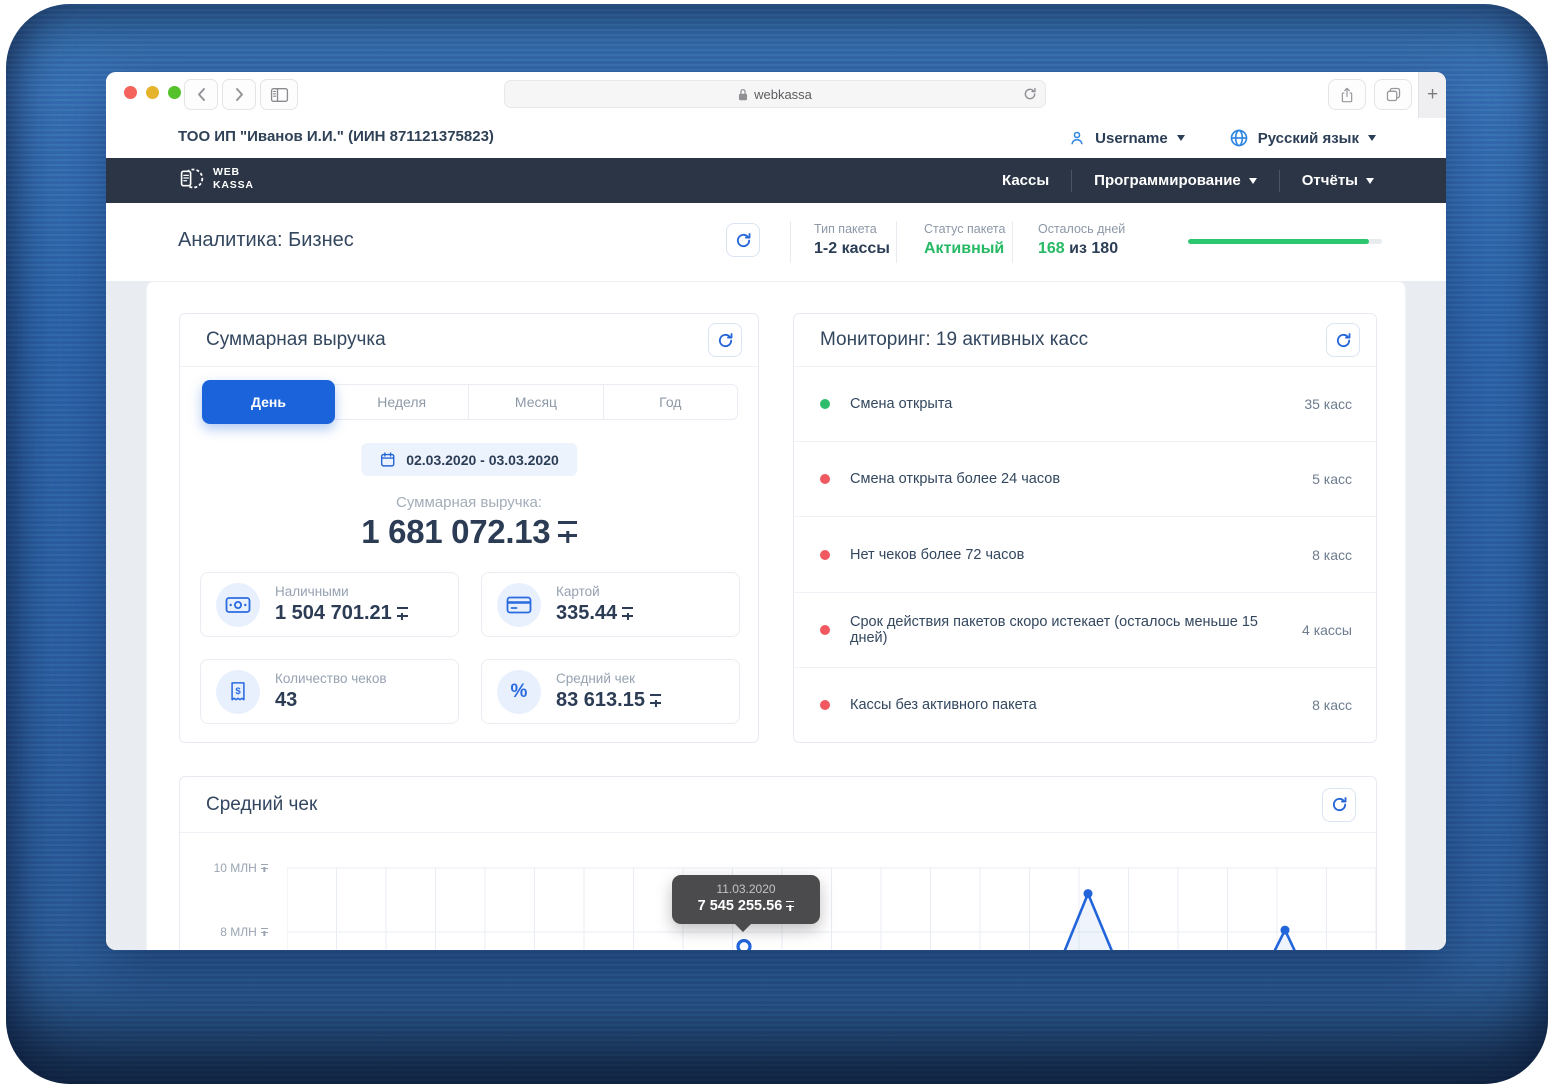 This screenshot has height=1088, width=1554. Describe the element at coordinates (1085, 478) in the screenshot. I see `monitoring-row: Смена открыта более 24 часов 5 касс` at that location.